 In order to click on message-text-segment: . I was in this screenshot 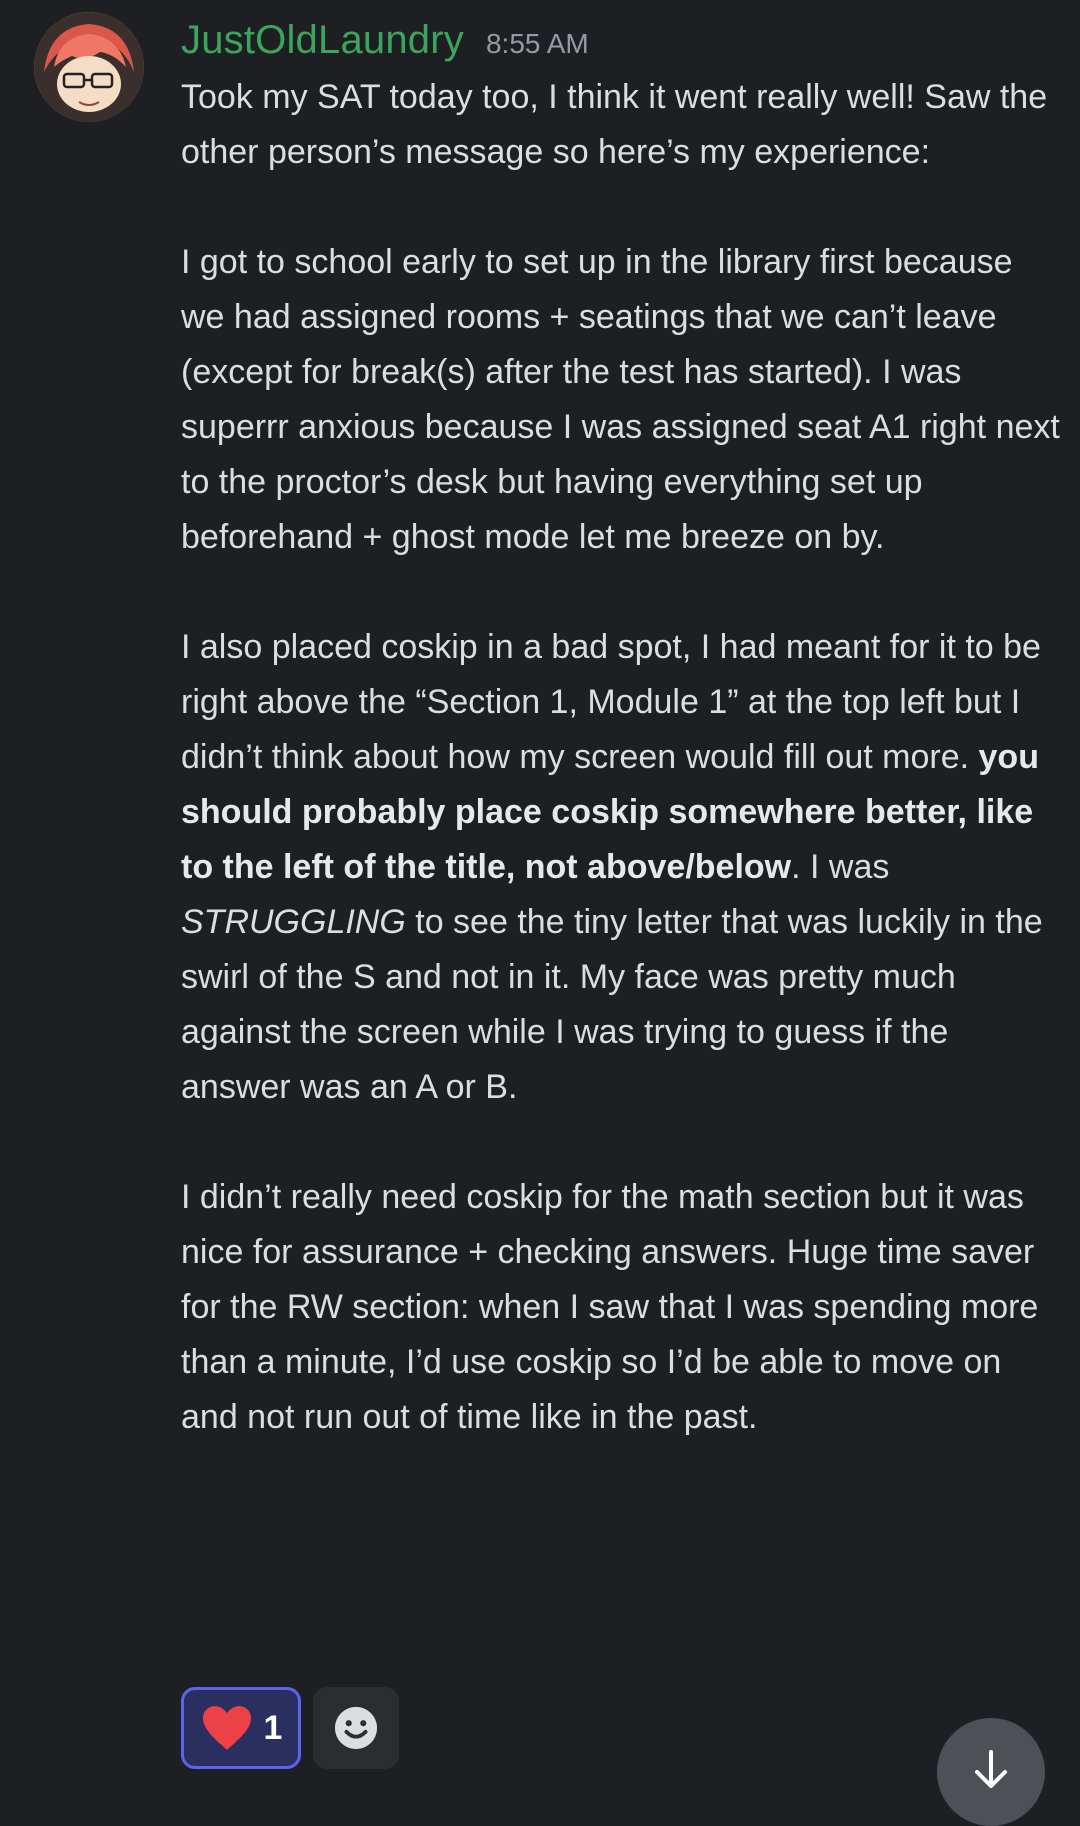, I will do `click(840, 867)`.